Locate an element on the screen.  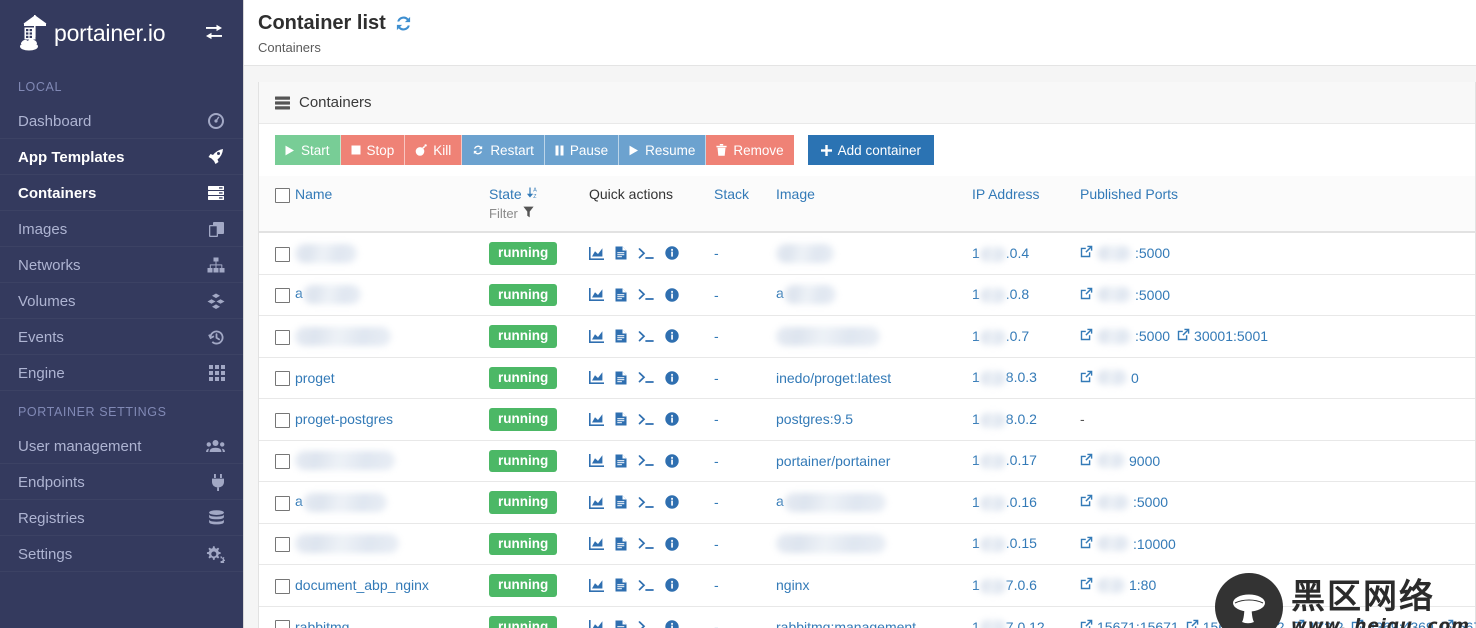
sidebar-item-dashboard: Dashboard is located at coordinates (121, 121).